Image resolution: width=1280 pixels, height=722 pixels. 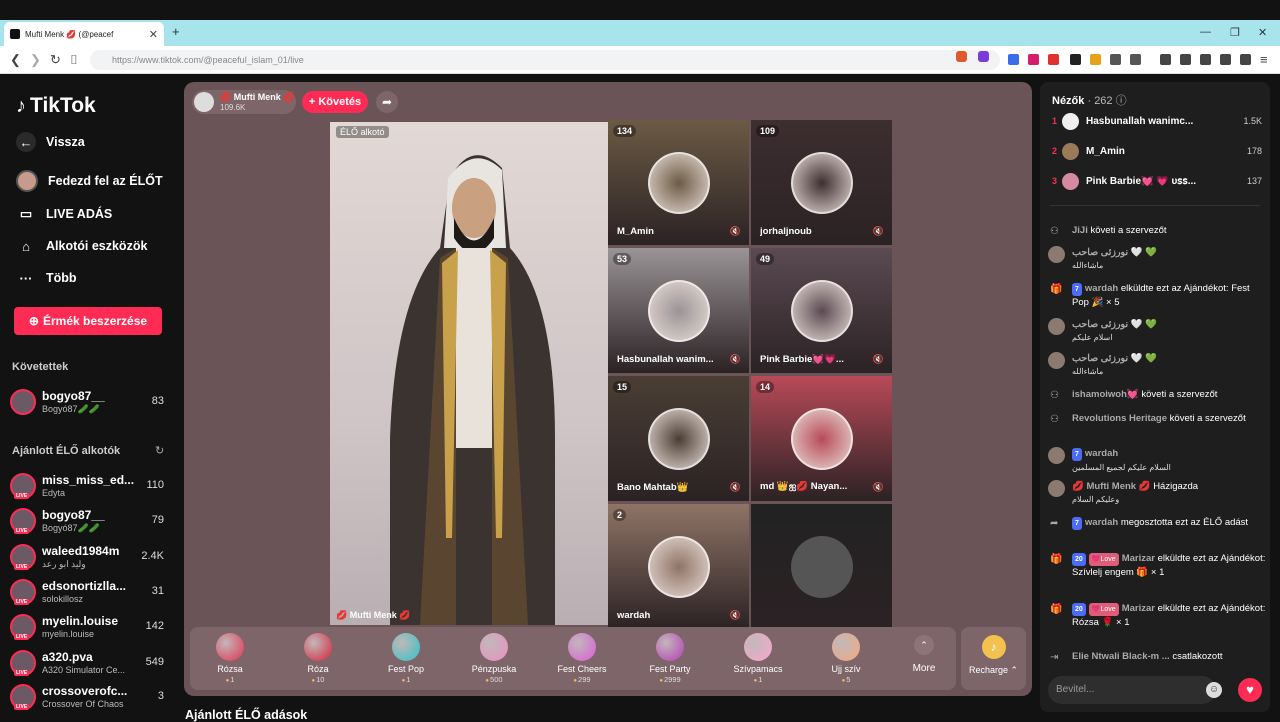 I want to click on chat-message: ⚇ JiJi követi a szervezőt, so click(x=1157, y=230).